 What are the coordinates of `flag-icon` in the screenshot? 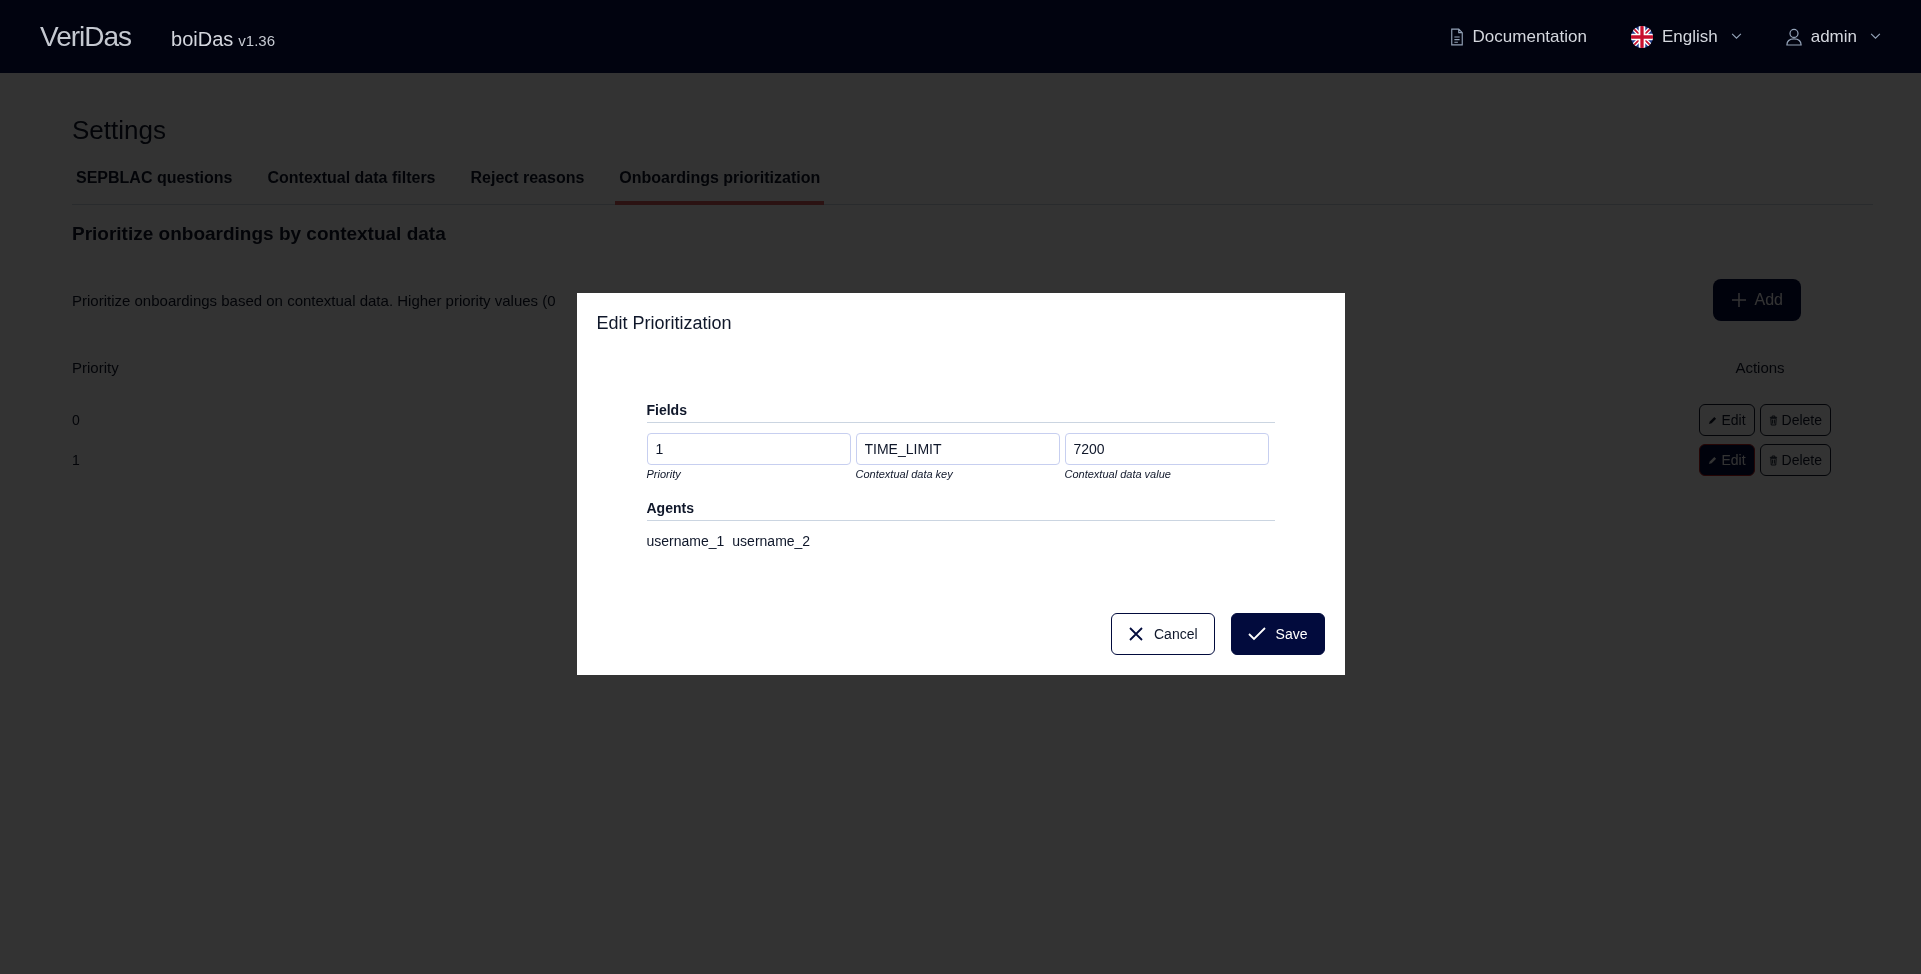 It's located at (1641, 36).